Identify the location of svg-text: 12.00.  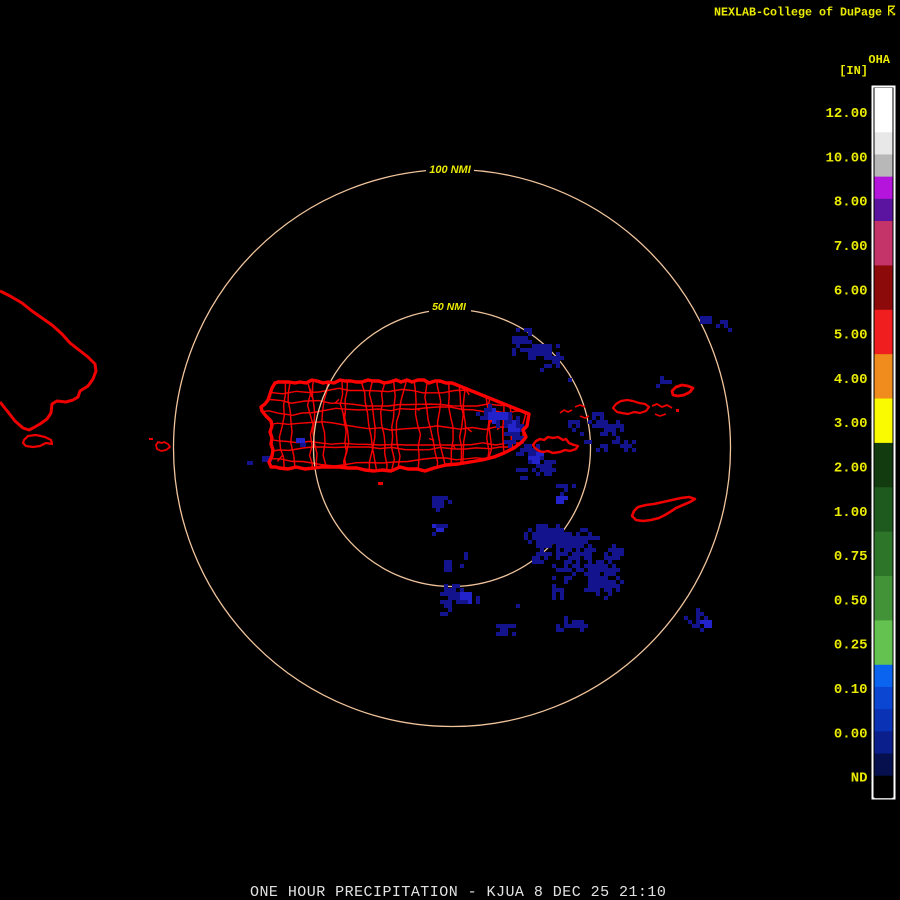
(846, 114).